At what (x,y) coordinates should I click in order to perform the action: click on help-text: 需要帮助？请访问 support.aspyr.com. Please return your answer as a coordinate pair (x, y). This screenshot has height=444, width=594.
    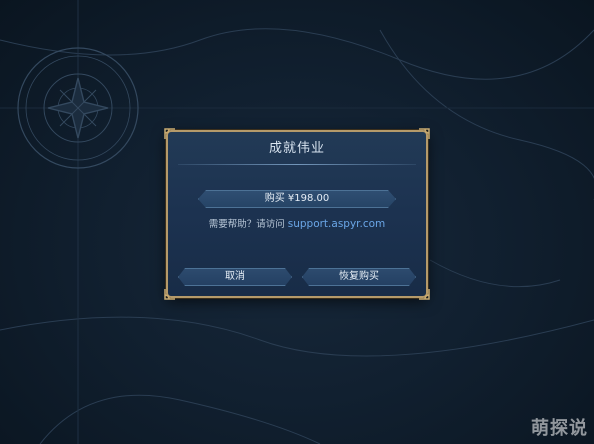
    Looking at the image, I should click on (297, 223).